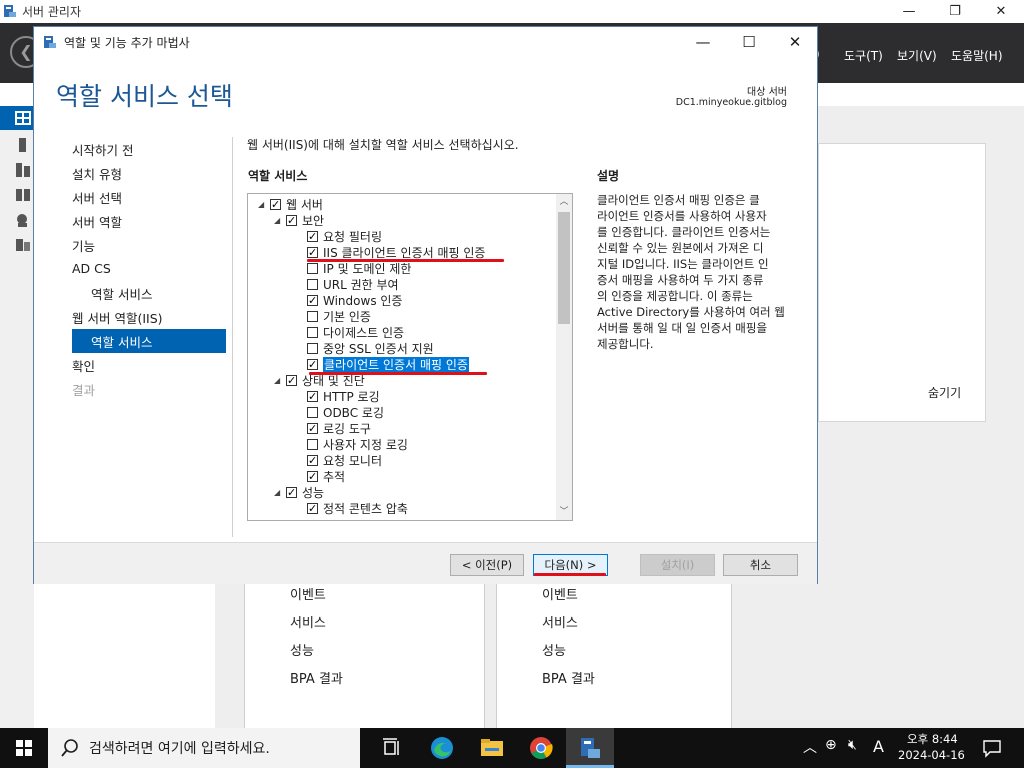  Describe the element at coordinates (402, 317) in the screenshot. I see `tree-row: 기본 인증` at that location.